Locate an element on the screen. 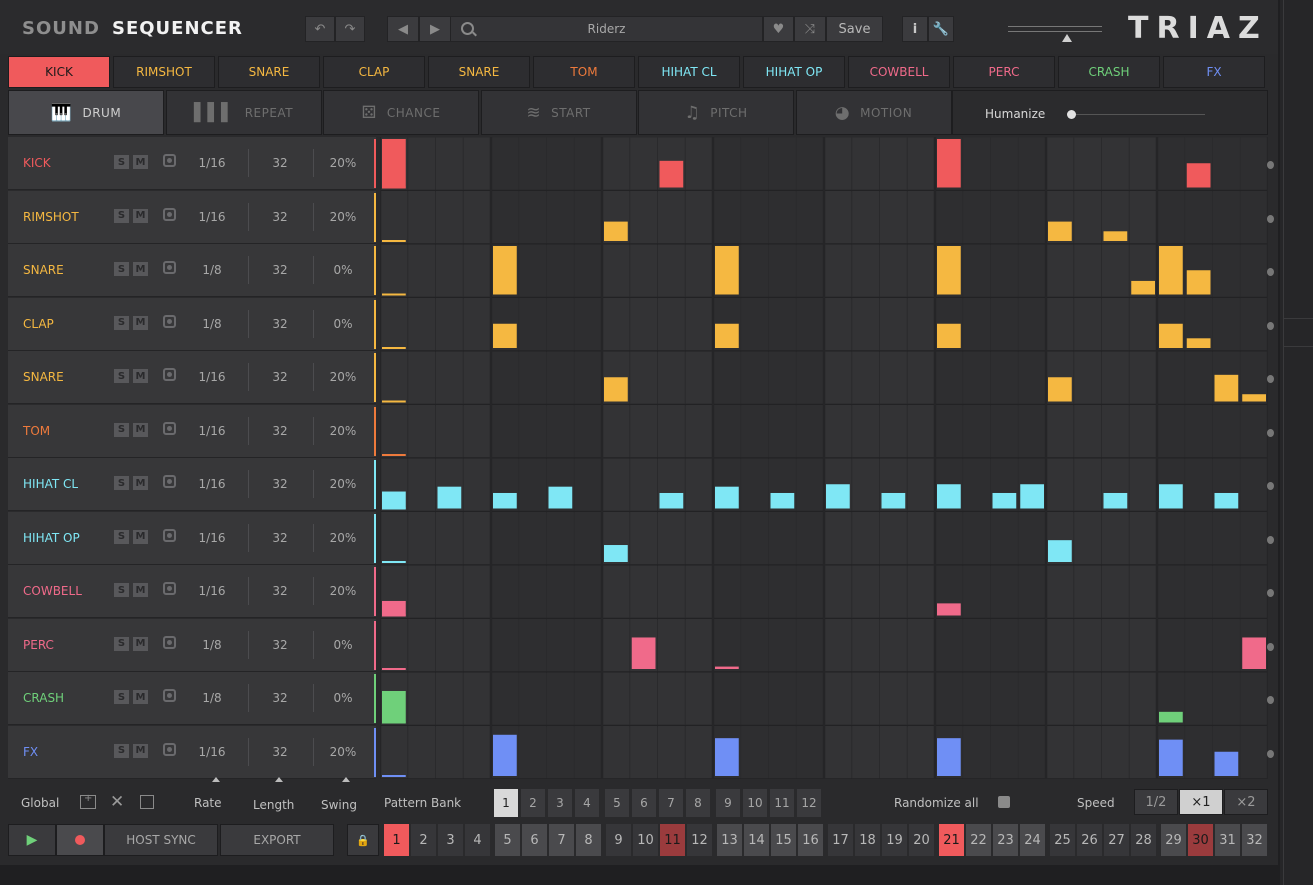 This screenshot has height=885, width=1313. track-rate: 1/8 is located at coordinates (212, 270).